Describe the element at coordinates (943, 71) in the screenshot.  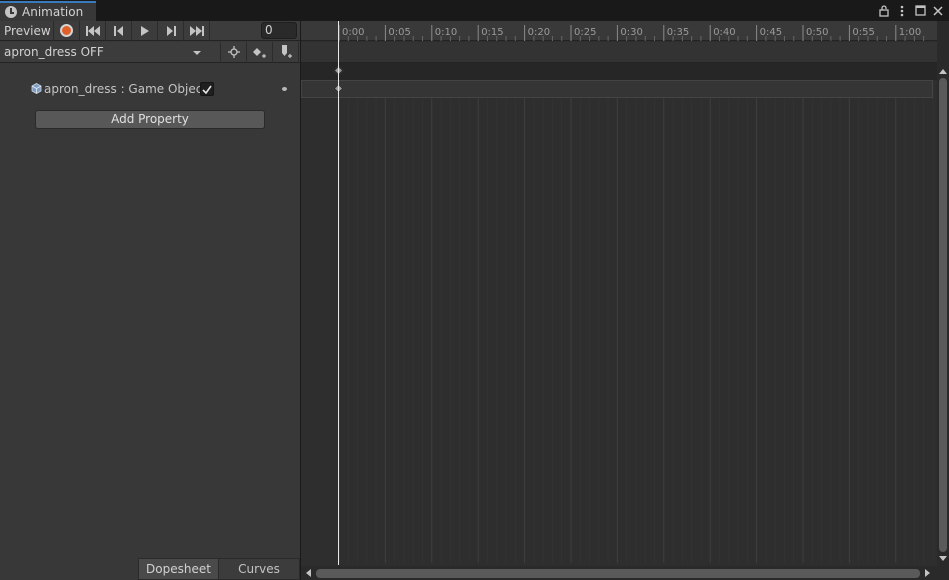
I see `scroll-up-icon` at that location.